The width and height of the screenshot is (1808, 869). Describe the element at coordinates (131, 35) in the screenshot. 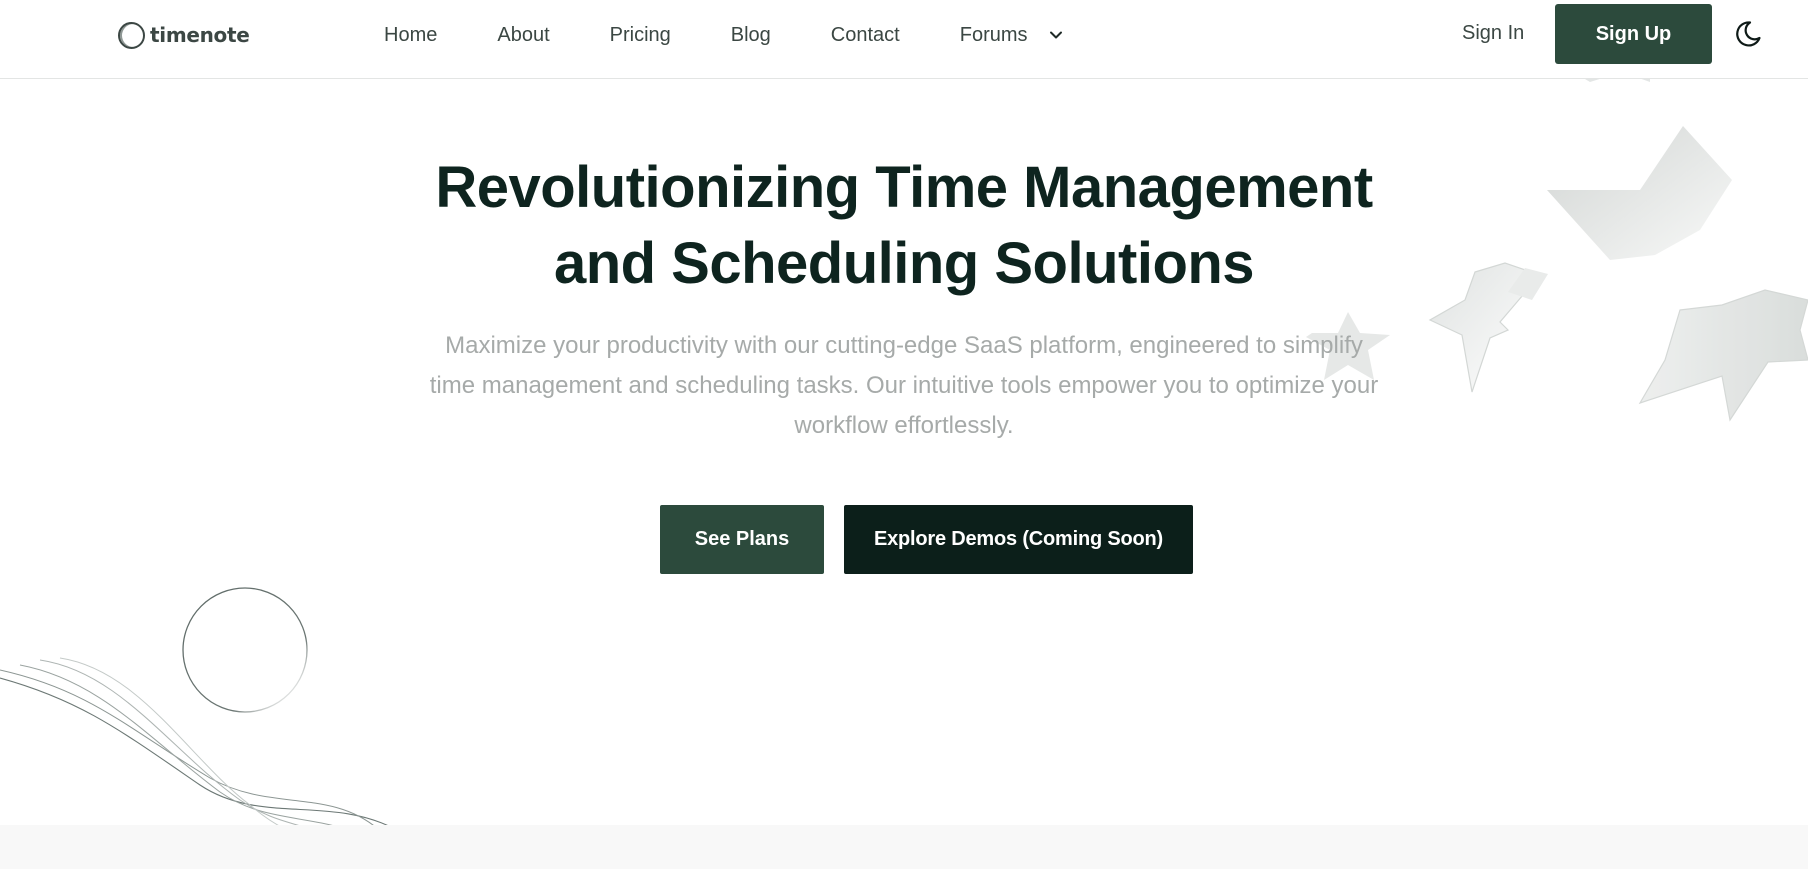

I see `ring-logo-icon` at that location.